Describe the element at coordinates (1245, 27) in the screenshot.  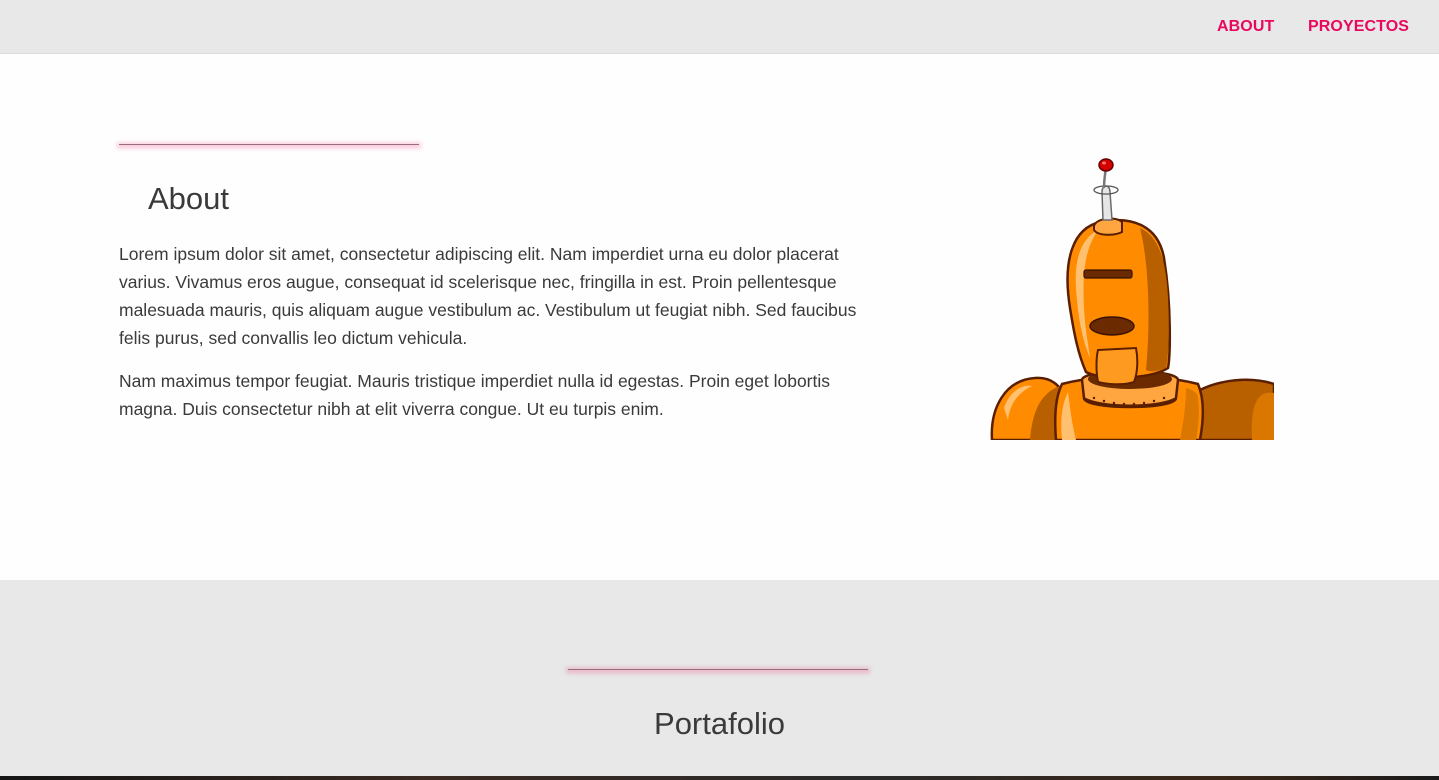
I see `nav-link-about: ABOUT` at that location.